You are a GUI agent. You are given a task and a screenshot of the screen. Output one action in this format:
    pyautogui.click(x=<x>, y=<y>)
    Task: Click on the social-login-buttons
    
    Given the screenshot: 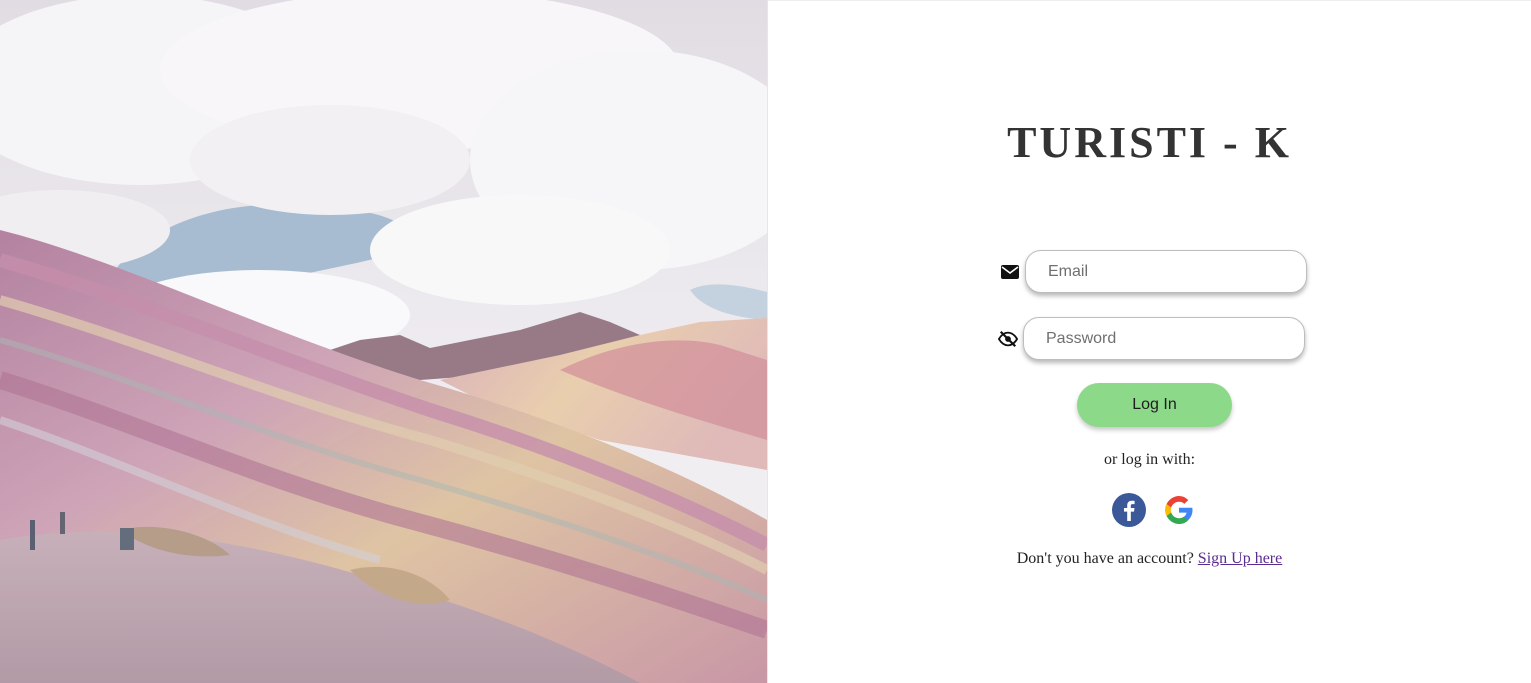 What is the action you would take?
    pyautogui.click(x=1154, y=510)
    